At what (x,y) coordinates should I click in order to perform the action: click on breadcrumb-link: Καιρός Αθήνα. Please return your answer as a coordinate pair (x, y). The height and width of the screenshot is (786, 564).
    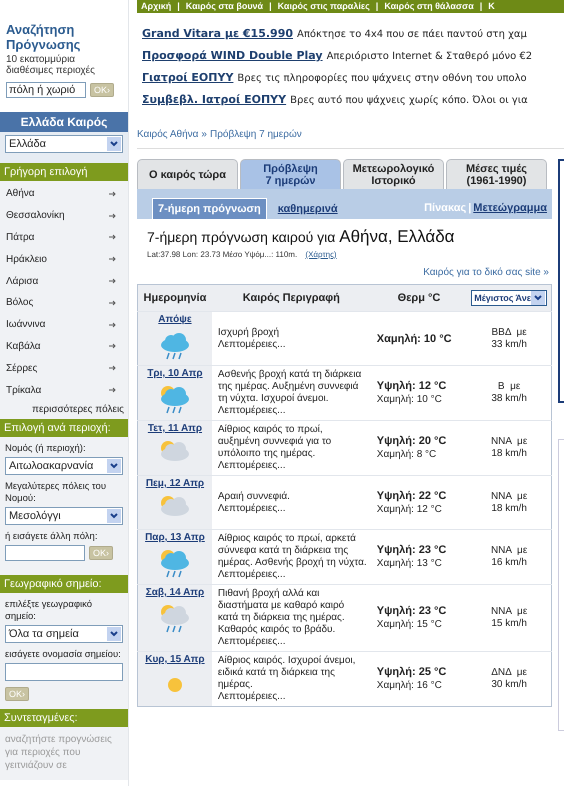
    Looking at the image, I should click on (167, 134).